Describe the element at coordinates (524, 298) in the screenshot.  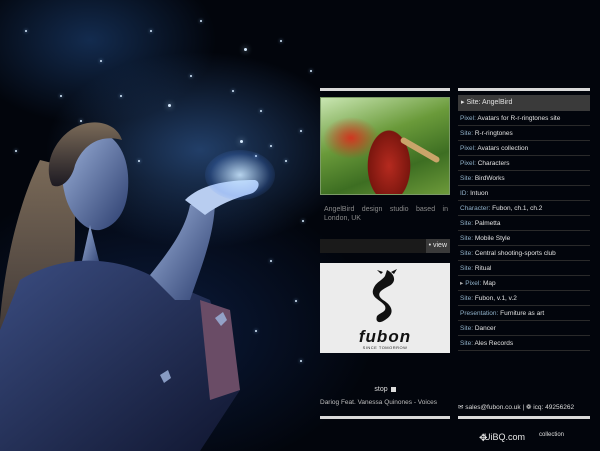
I see `list-item: Site: Fubon, v.1, v.2` at that location.